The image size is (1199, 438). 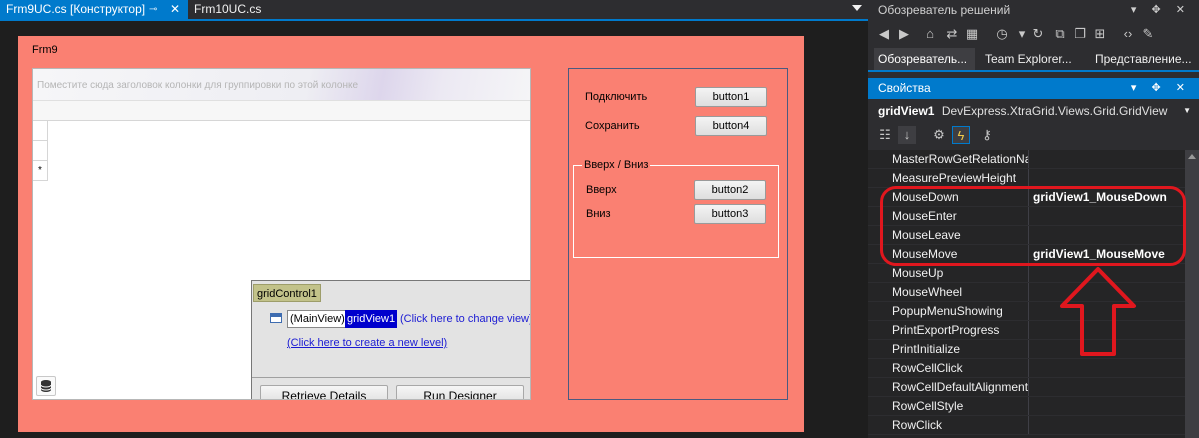 What do you see at coordinates (730, 190) in the screenshot?
I see `button2: button2` at bounding box center [730, 190].